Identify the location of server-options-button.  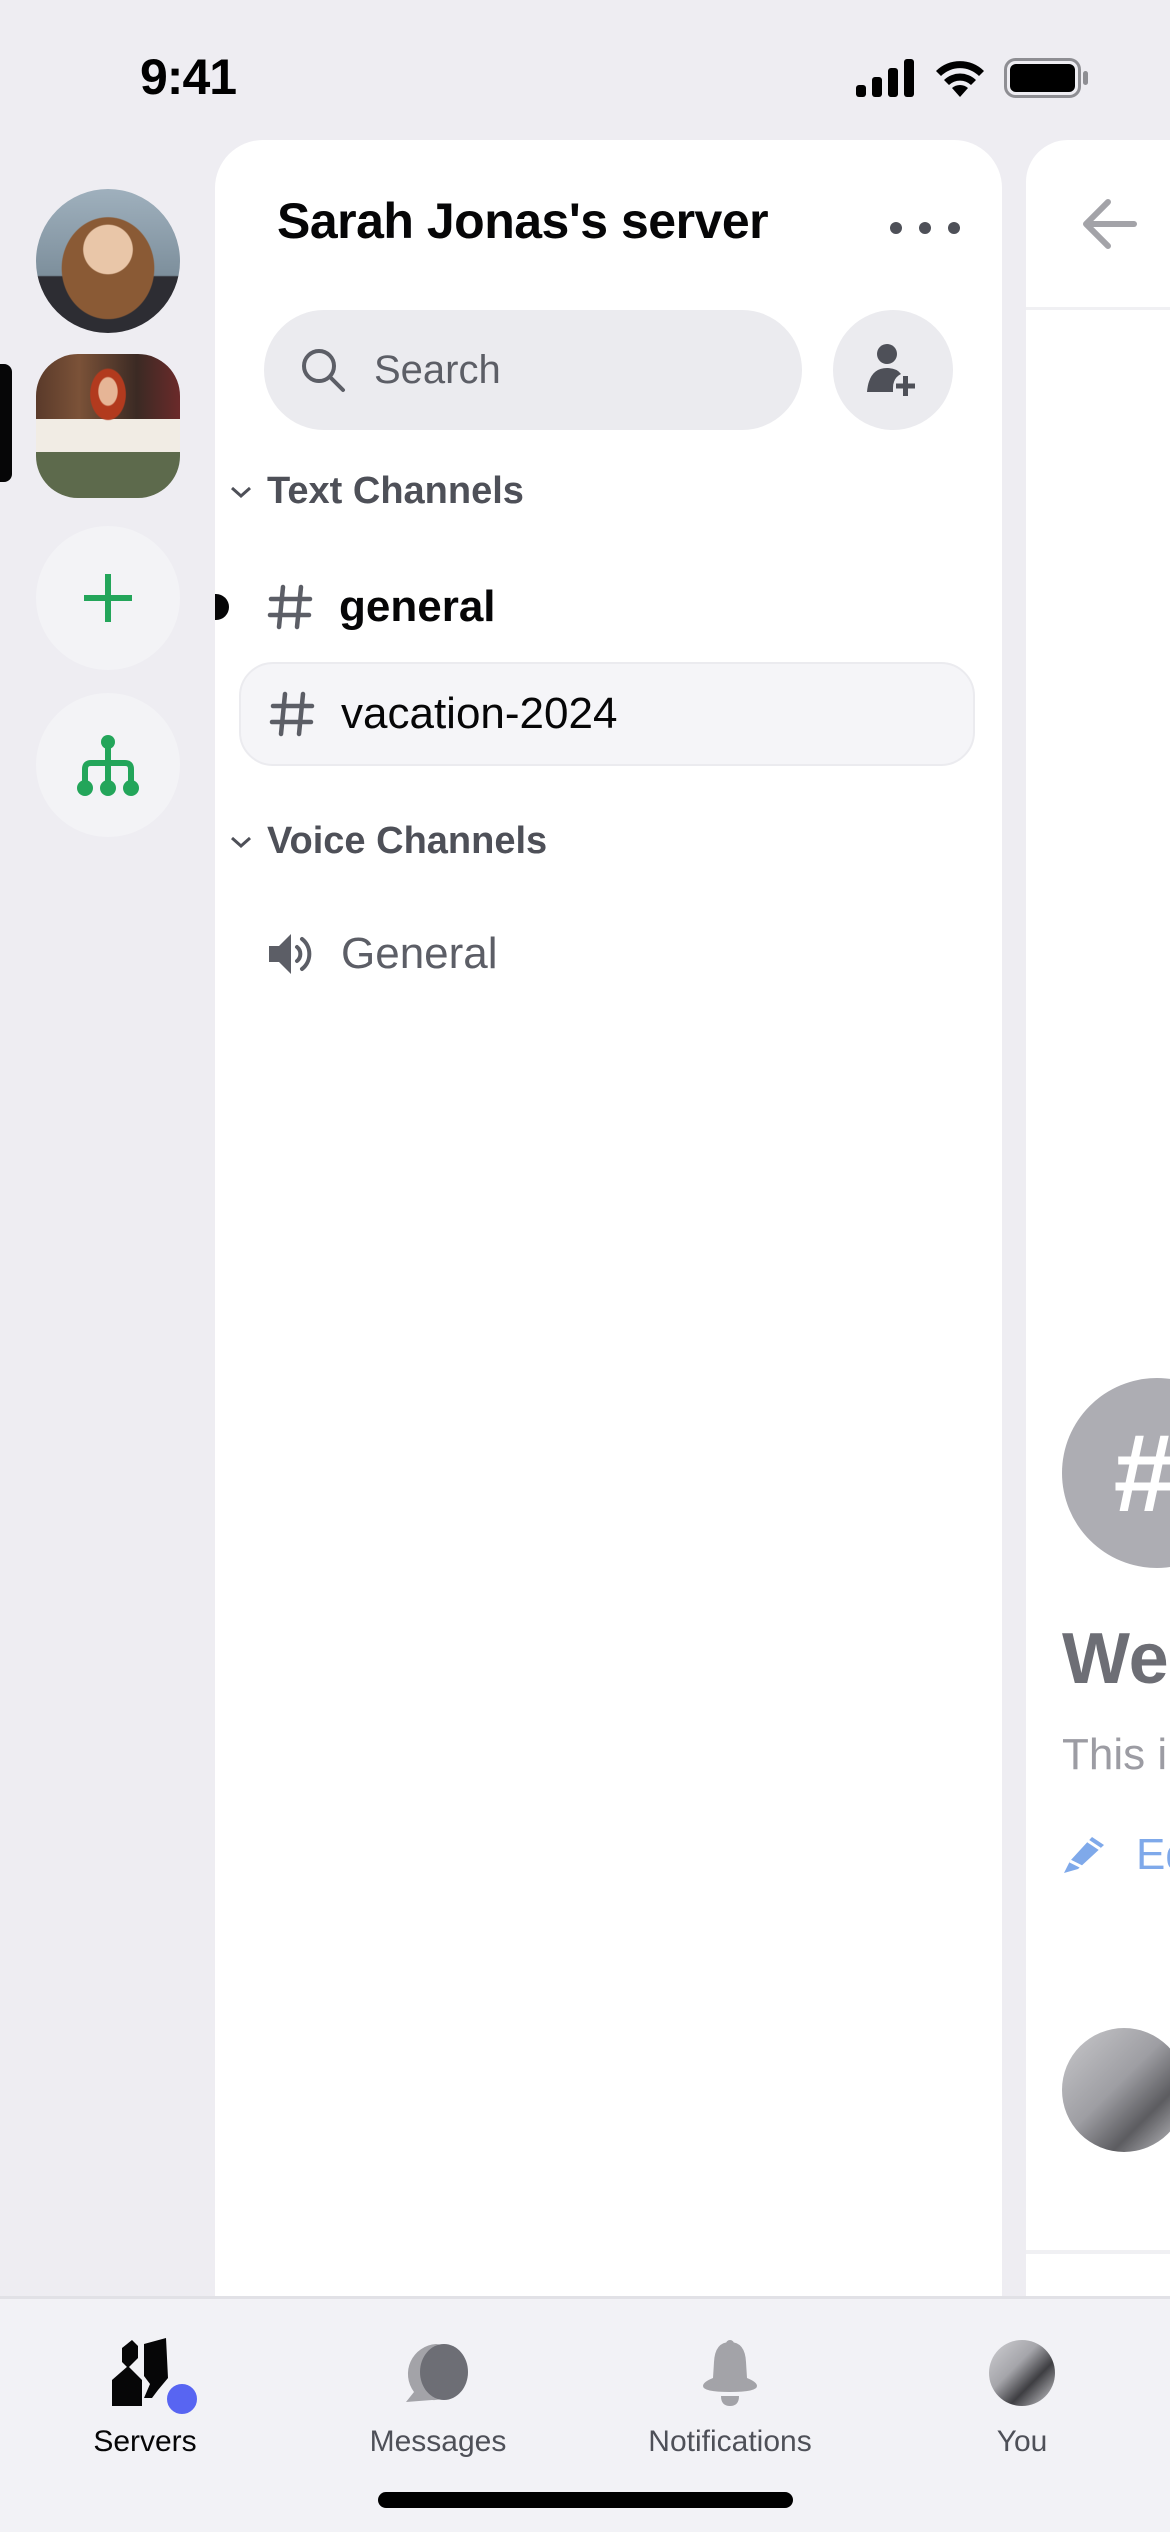
(925, 228).